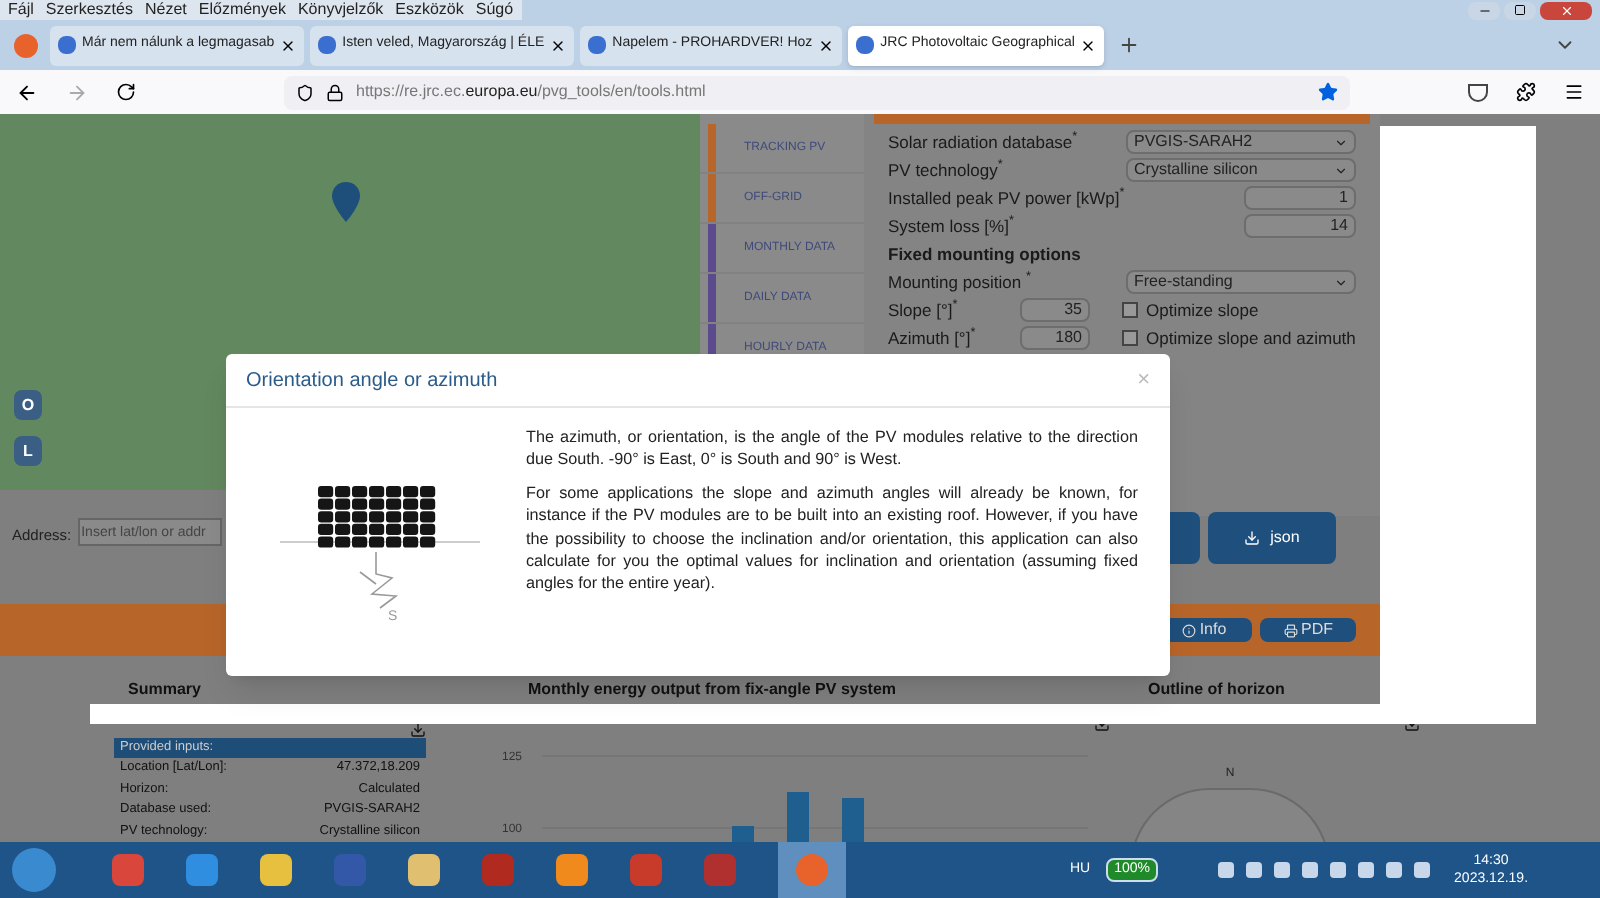 This screenshot has height=898, width=1600. What do you see at coordinates (89, 10) in the screenshot?
I see `menu-item: Szerkesztés` at bounding box center [89, 10].